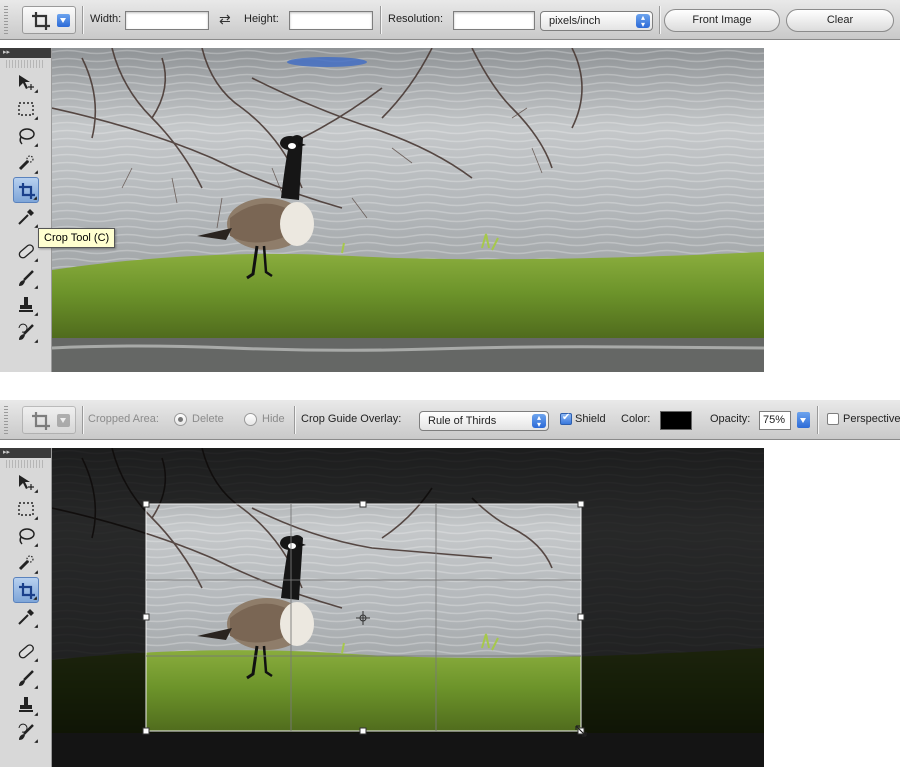 This screenshot has width=900, height=767. What do you see at coordinates (566, 418) in the screenshot?
I see `shield-checkbox` at bounding box center [566, 418].